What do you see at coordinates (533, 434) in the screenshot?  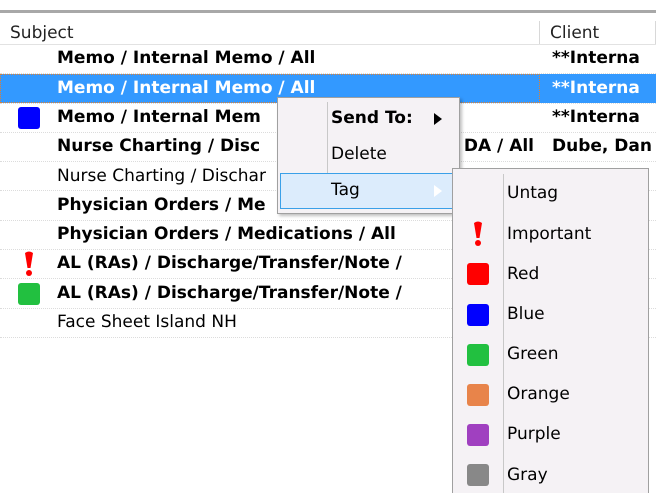 I see `menu-item-label: Purple` at bounding box center [533, 434].